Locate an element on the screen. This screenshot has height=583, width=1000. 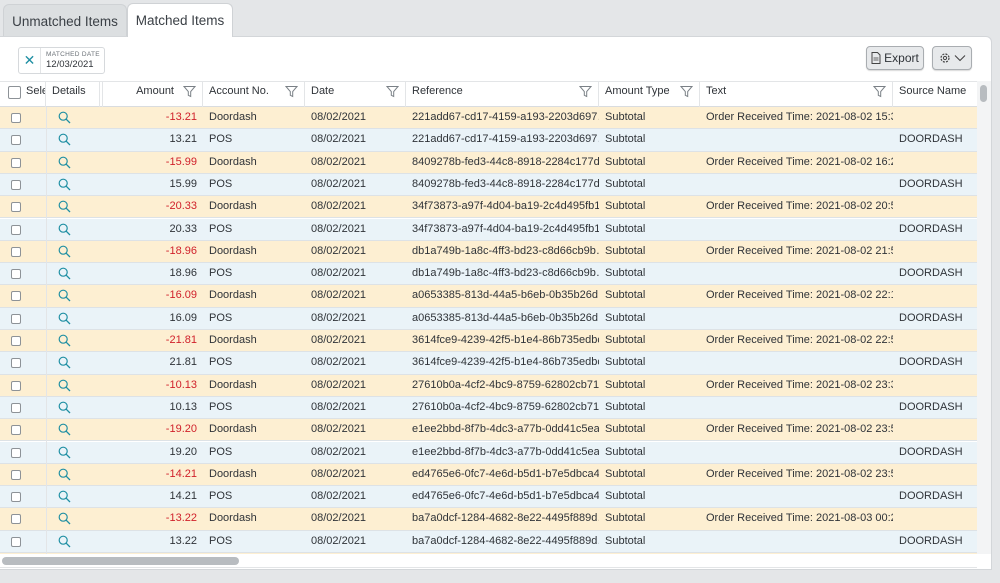
header-source-name: Source Name is located at coordinates (935, 94).